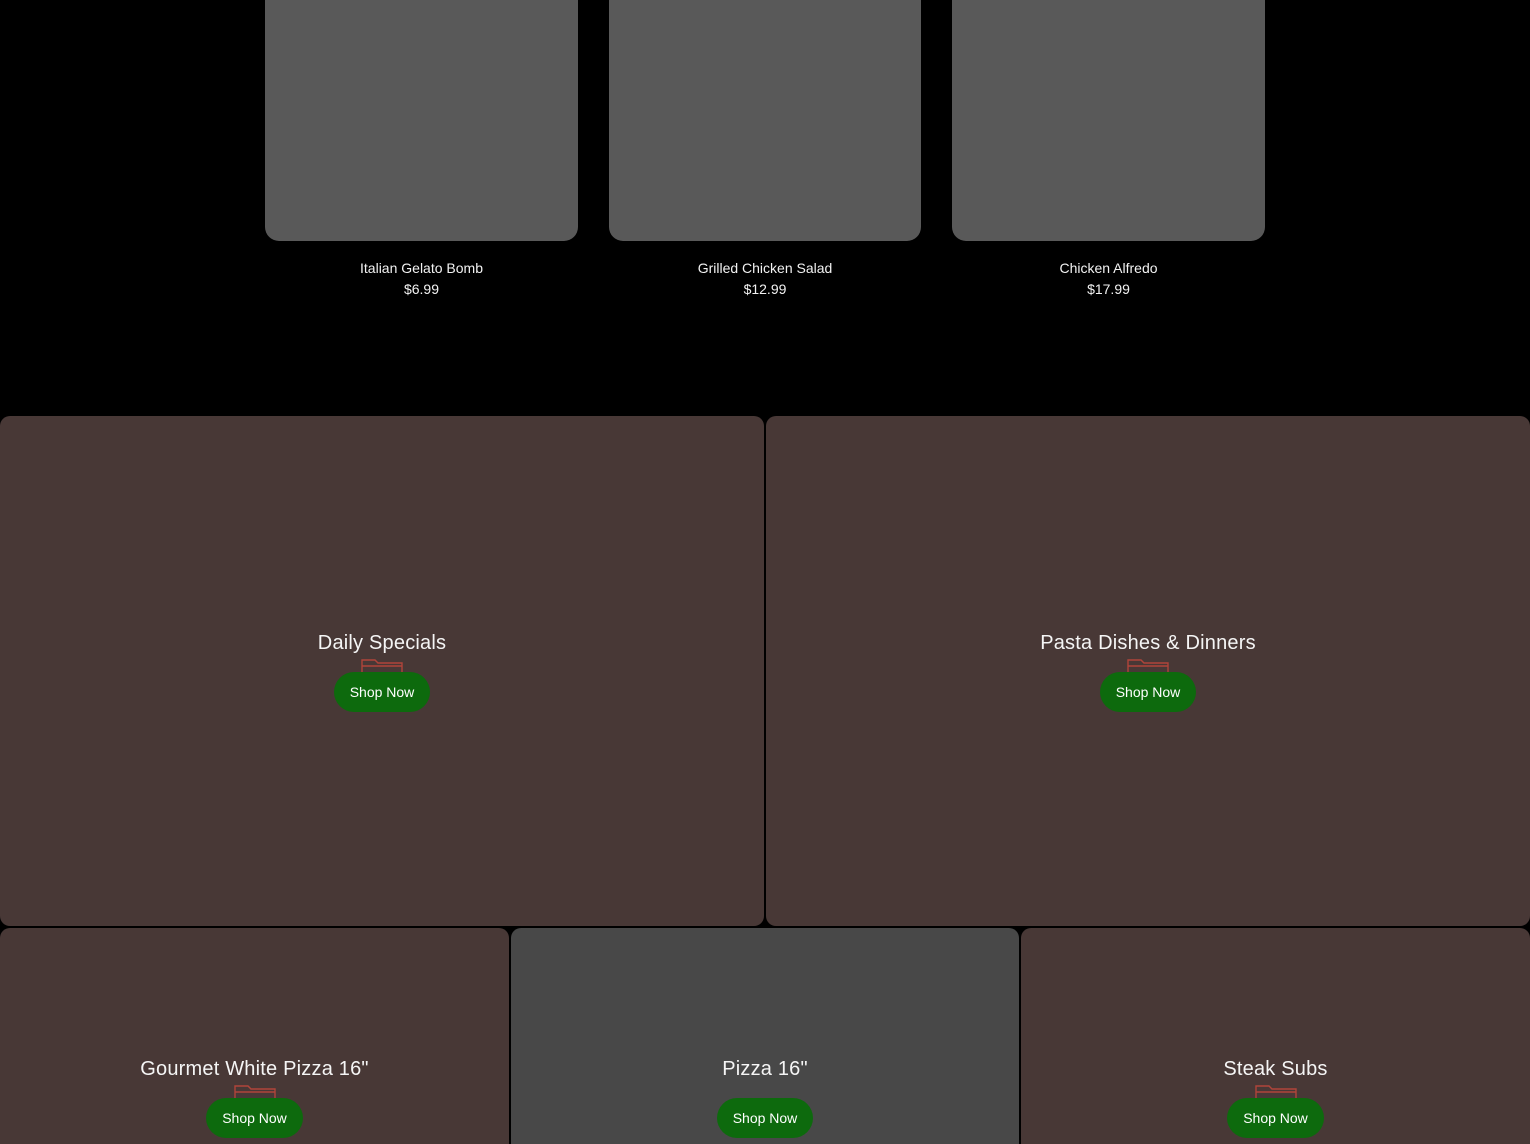 The image size is (1530, 1144). What do you see at coordinates (1275, 1069) in the screenshot?
I see `category-title: Steak Subs` at bounding box center [1275, 1069].